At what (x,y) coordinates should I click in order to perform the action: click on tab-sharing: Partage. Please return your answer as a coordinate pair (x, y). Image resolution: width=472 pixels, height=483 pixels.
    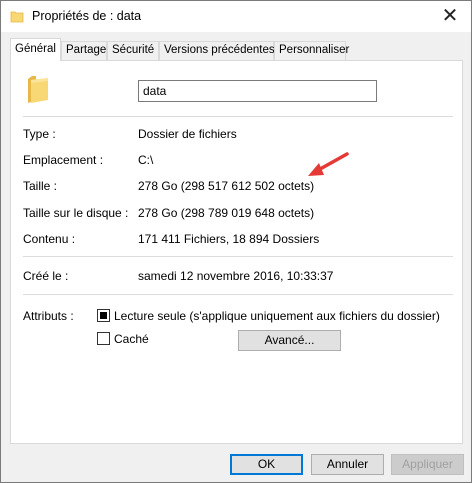
    Looking at the image, I should click on (84, 50).